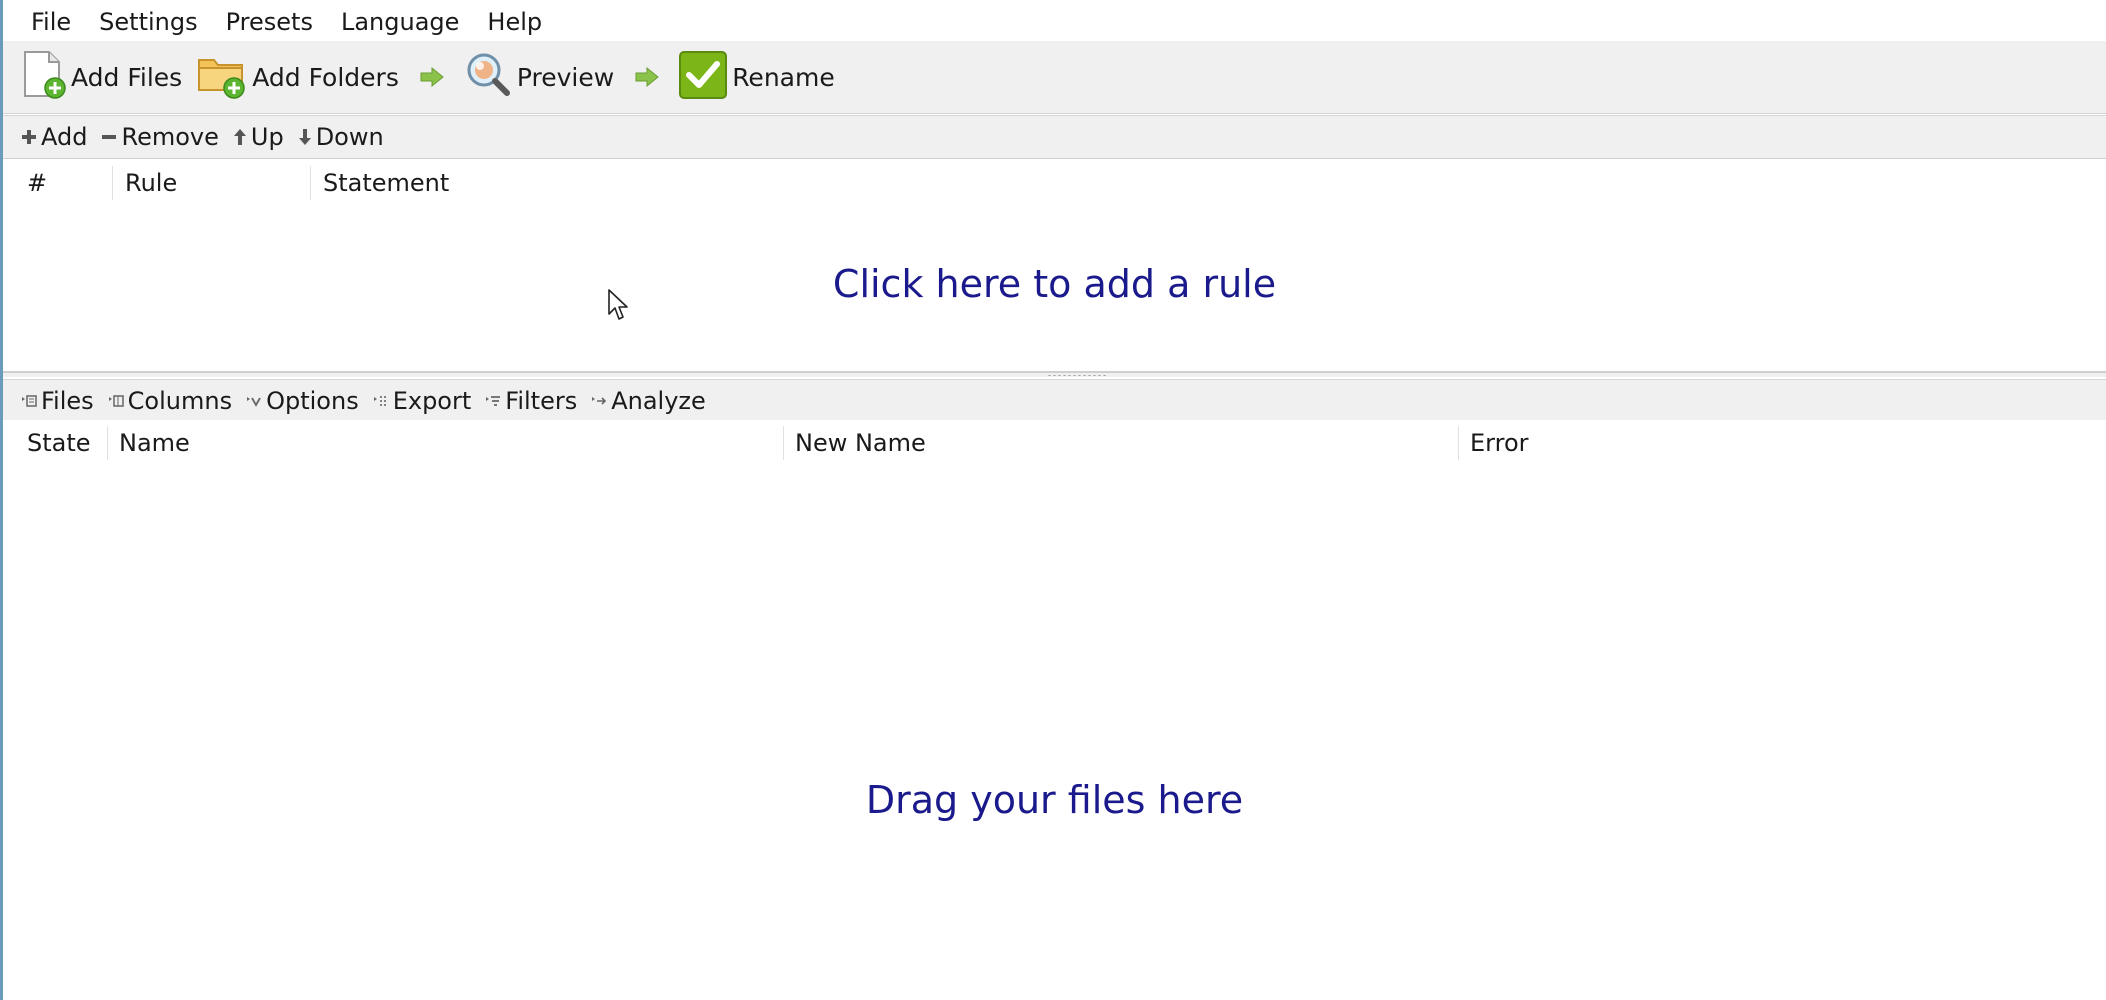  I want to click on preview-label: Preview, so click(565, 77).